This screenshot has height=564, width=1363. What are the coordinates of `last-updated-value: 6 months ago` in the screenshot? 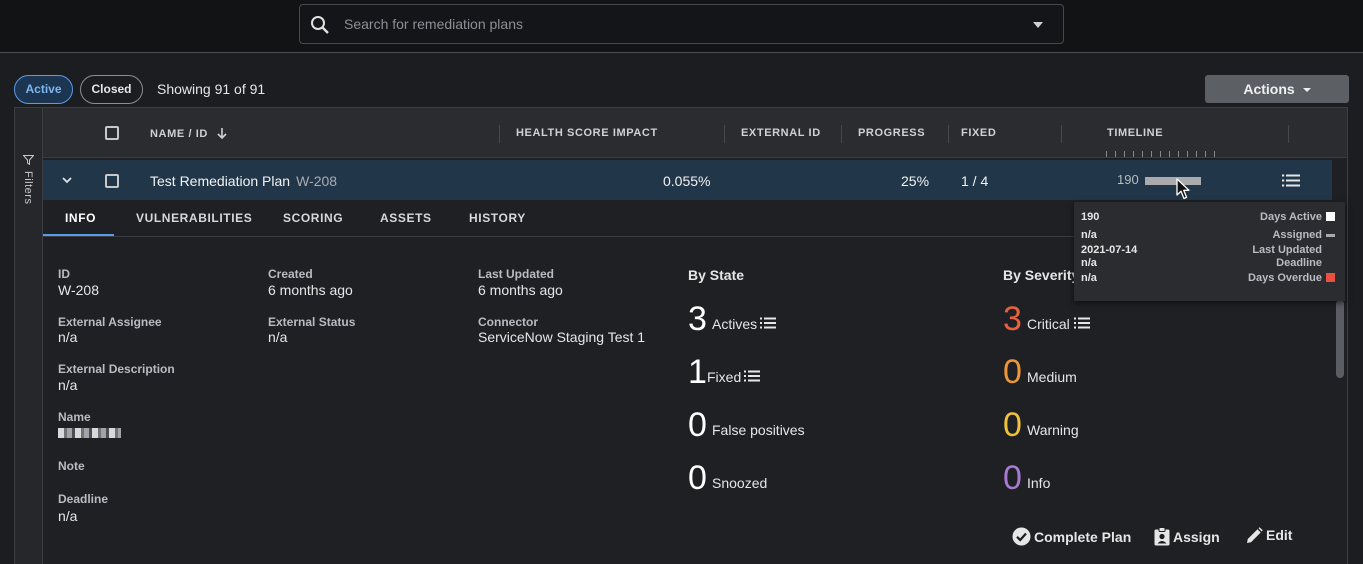 It's located at (520, 290).